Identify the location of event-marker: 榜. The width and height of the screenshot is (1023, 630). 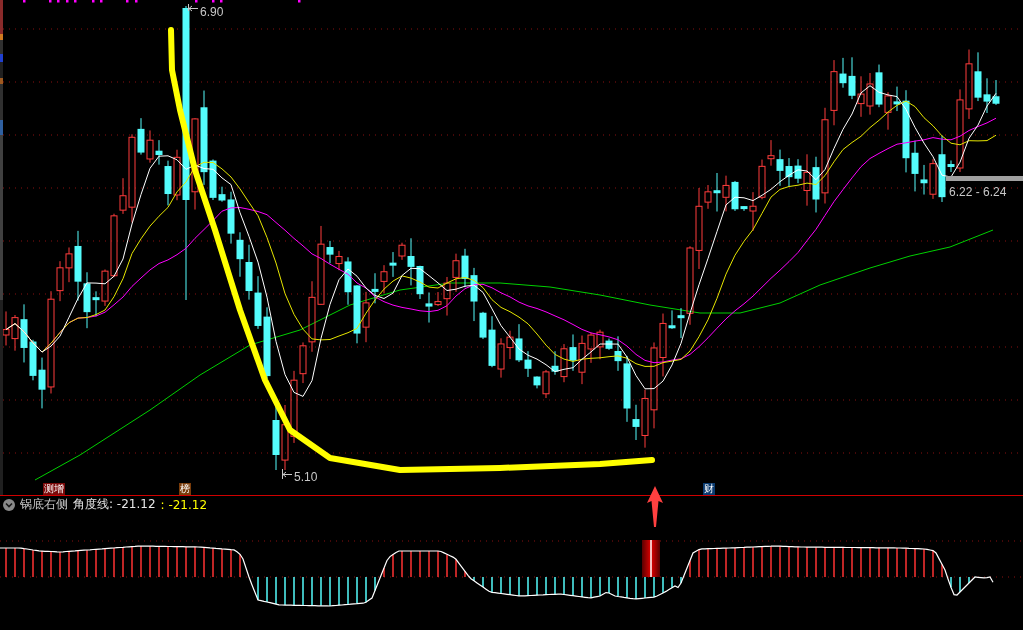
(185, 489).